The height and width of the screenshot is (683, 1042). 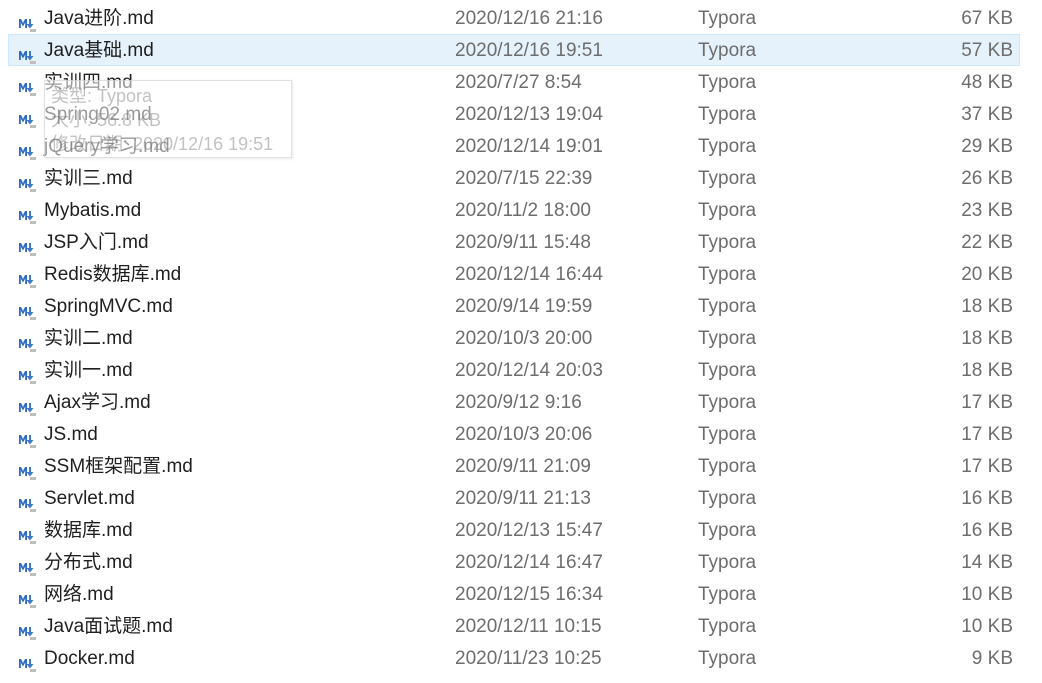 I want to click on file-modified-date: 2020/9/11 15:48, so click(x=523, y=242).